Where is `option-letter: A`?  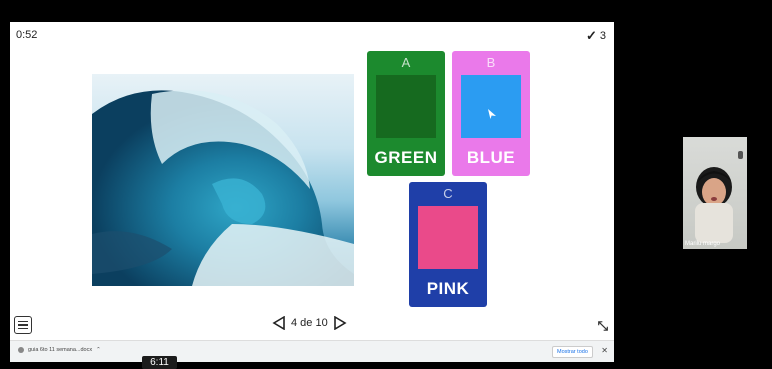 option-letter: A is located at coordinates (406, 62).